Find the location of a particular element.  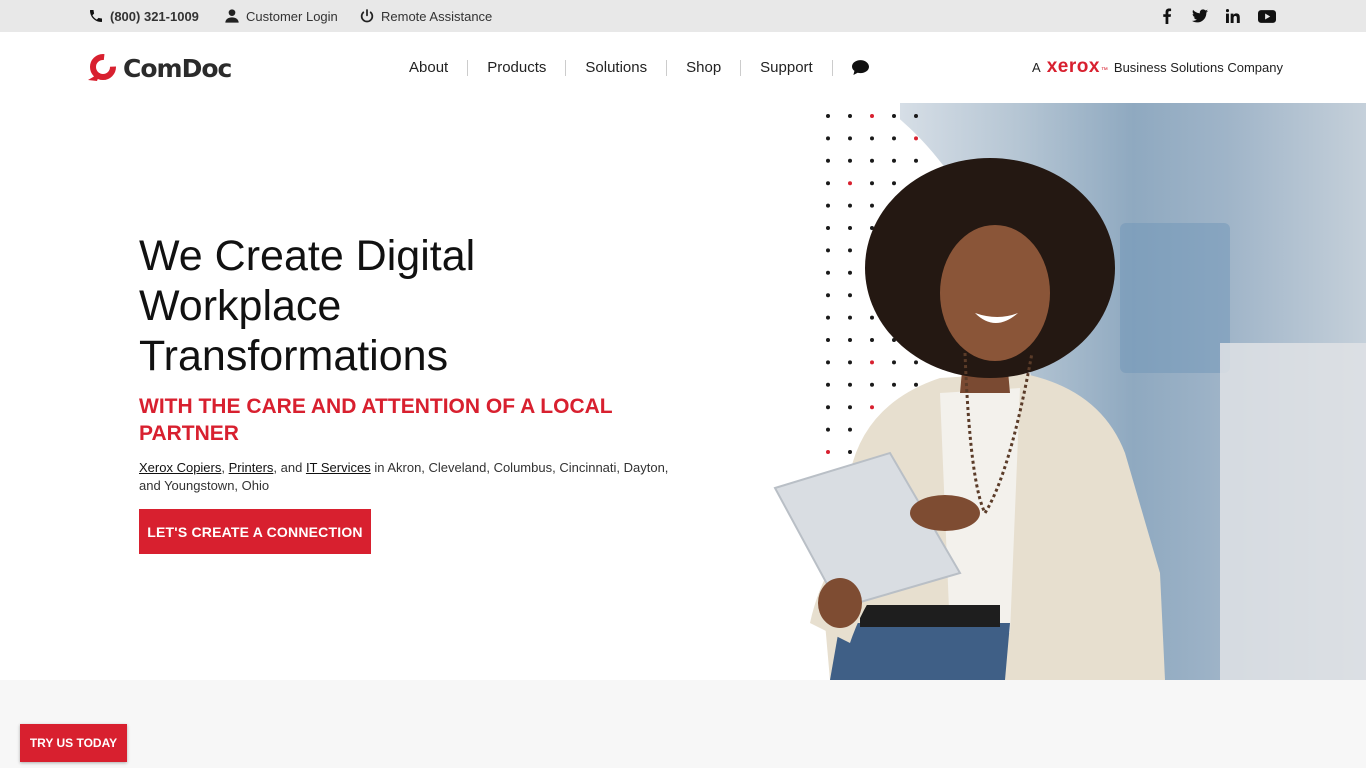

remote-assistance-link: Remote Assistance is located at coordinates (425, 16).